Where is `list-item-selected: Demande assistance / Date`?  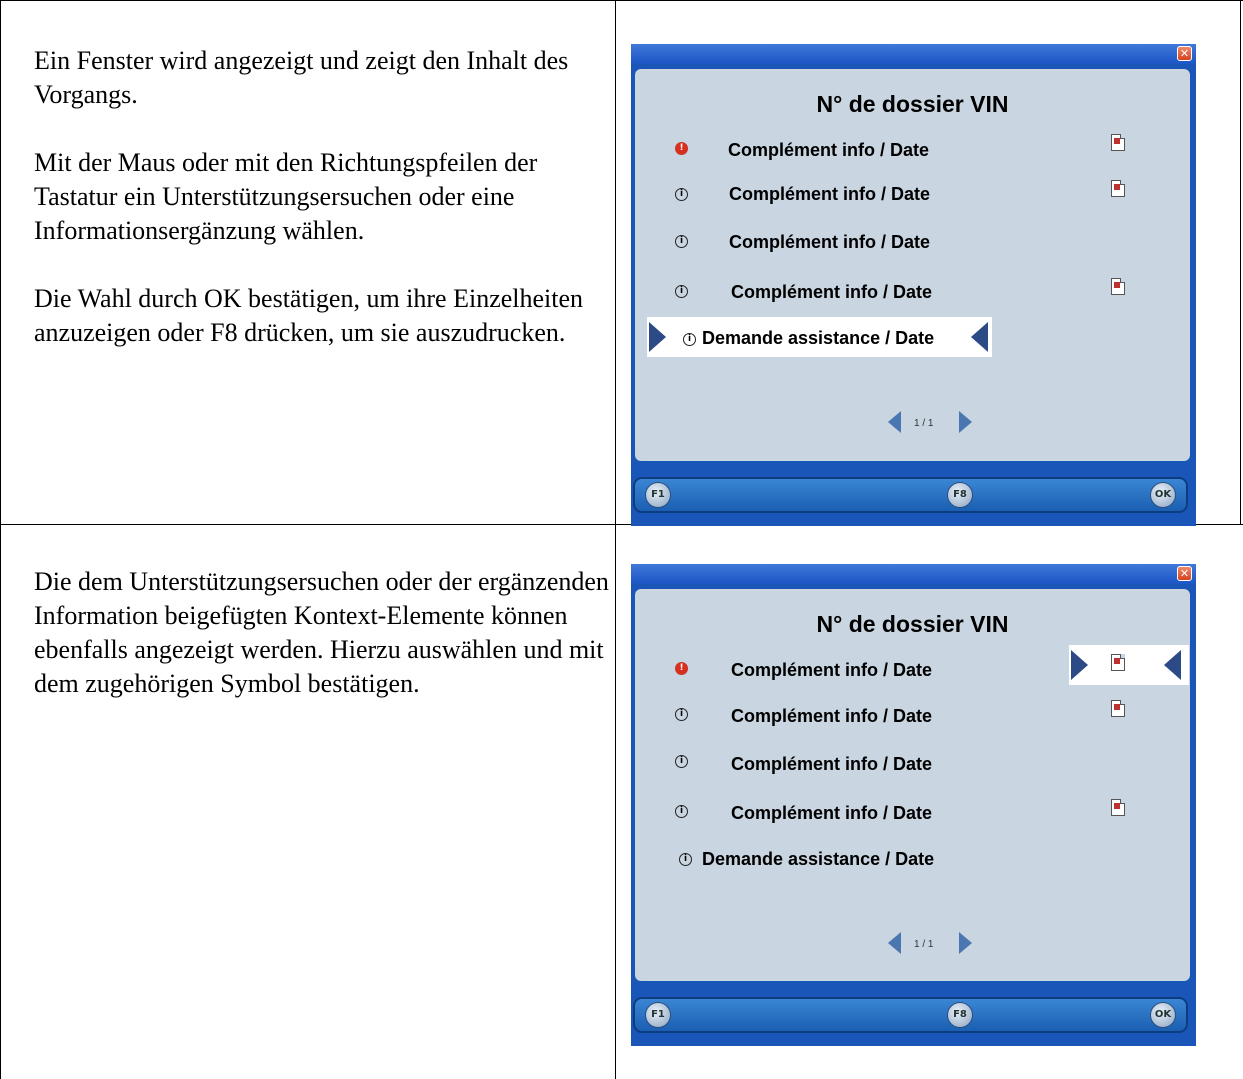 list-item-selected: Demande assistance / Date is located at coordinates (818, 338).